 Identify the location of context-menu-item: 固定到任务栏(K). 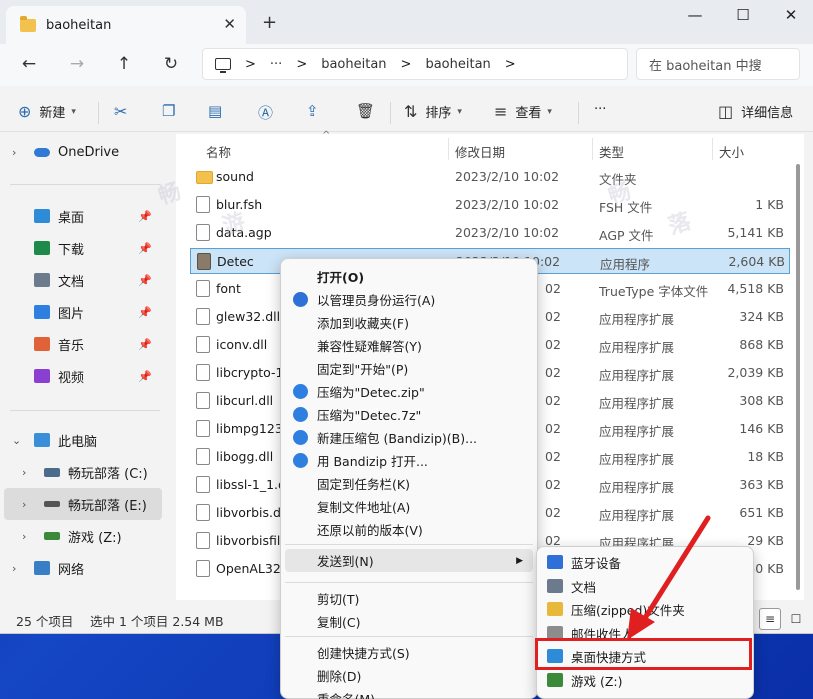
(409, 483).